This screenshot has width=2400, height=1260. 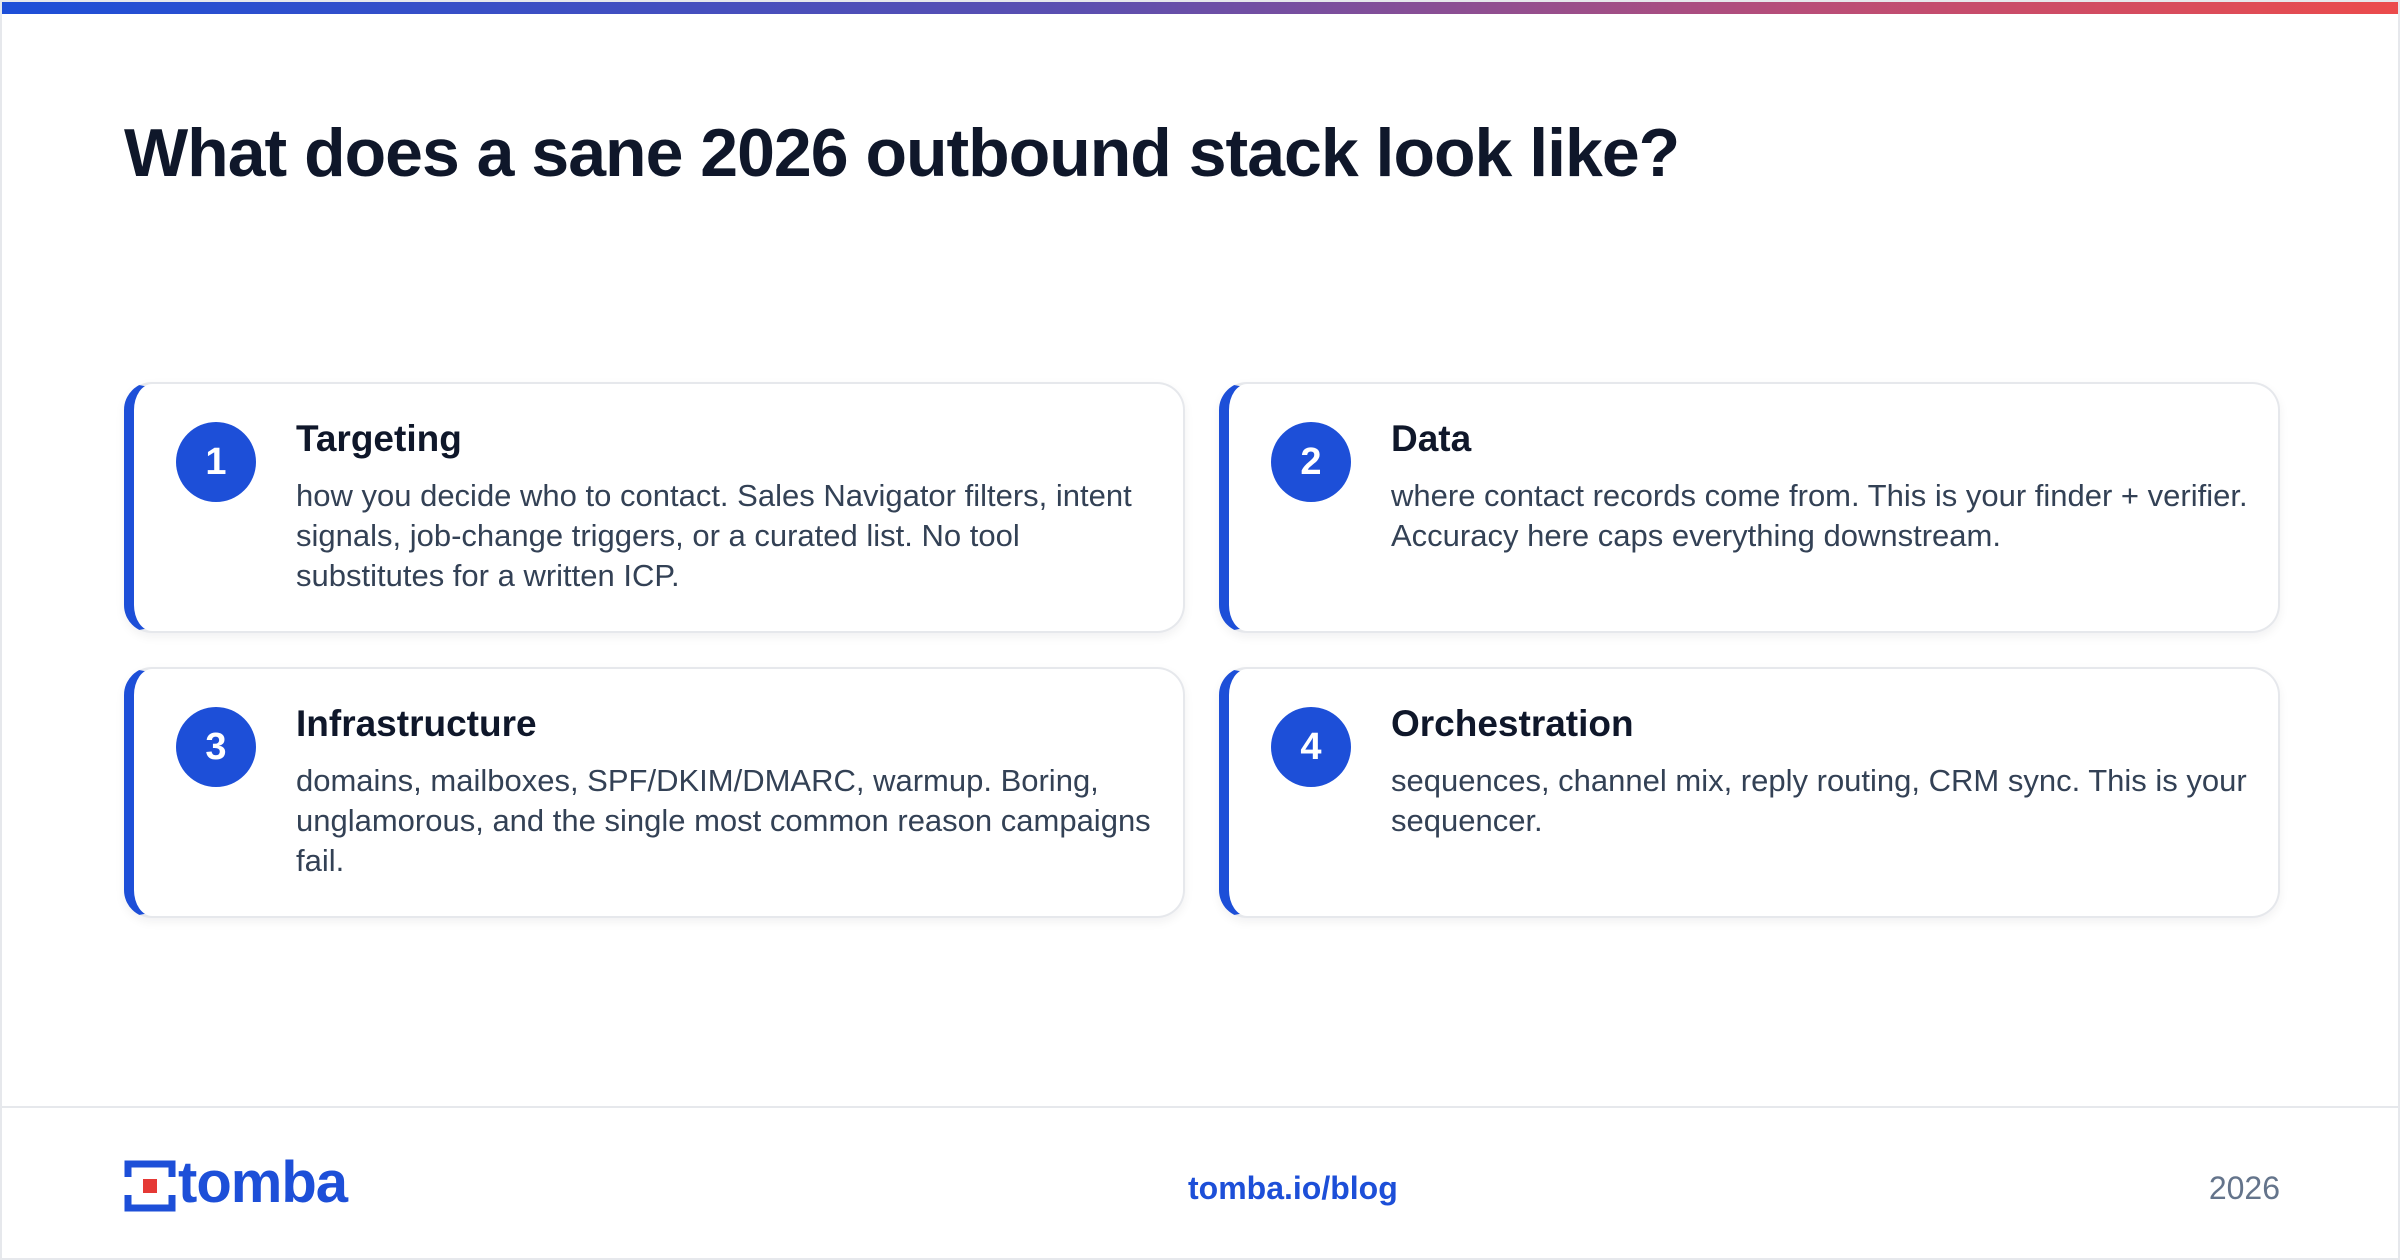 I want to click on footer-year: 2026, so click(x=2244, y=1188).